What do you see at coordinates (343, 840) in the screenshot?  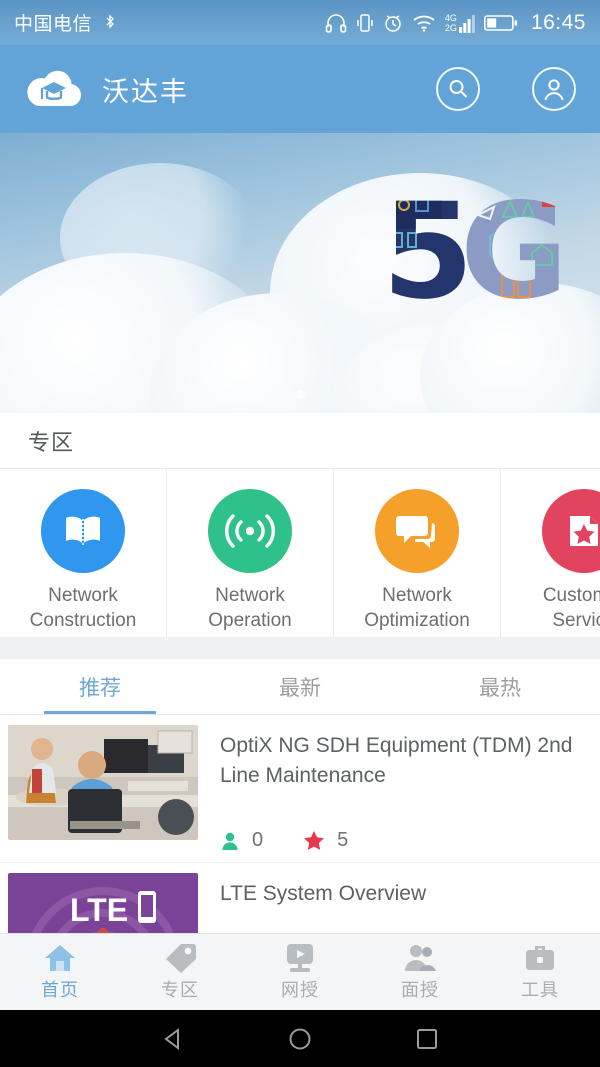 I see `course-rating-value: 5` at bounding box center [343, 840].